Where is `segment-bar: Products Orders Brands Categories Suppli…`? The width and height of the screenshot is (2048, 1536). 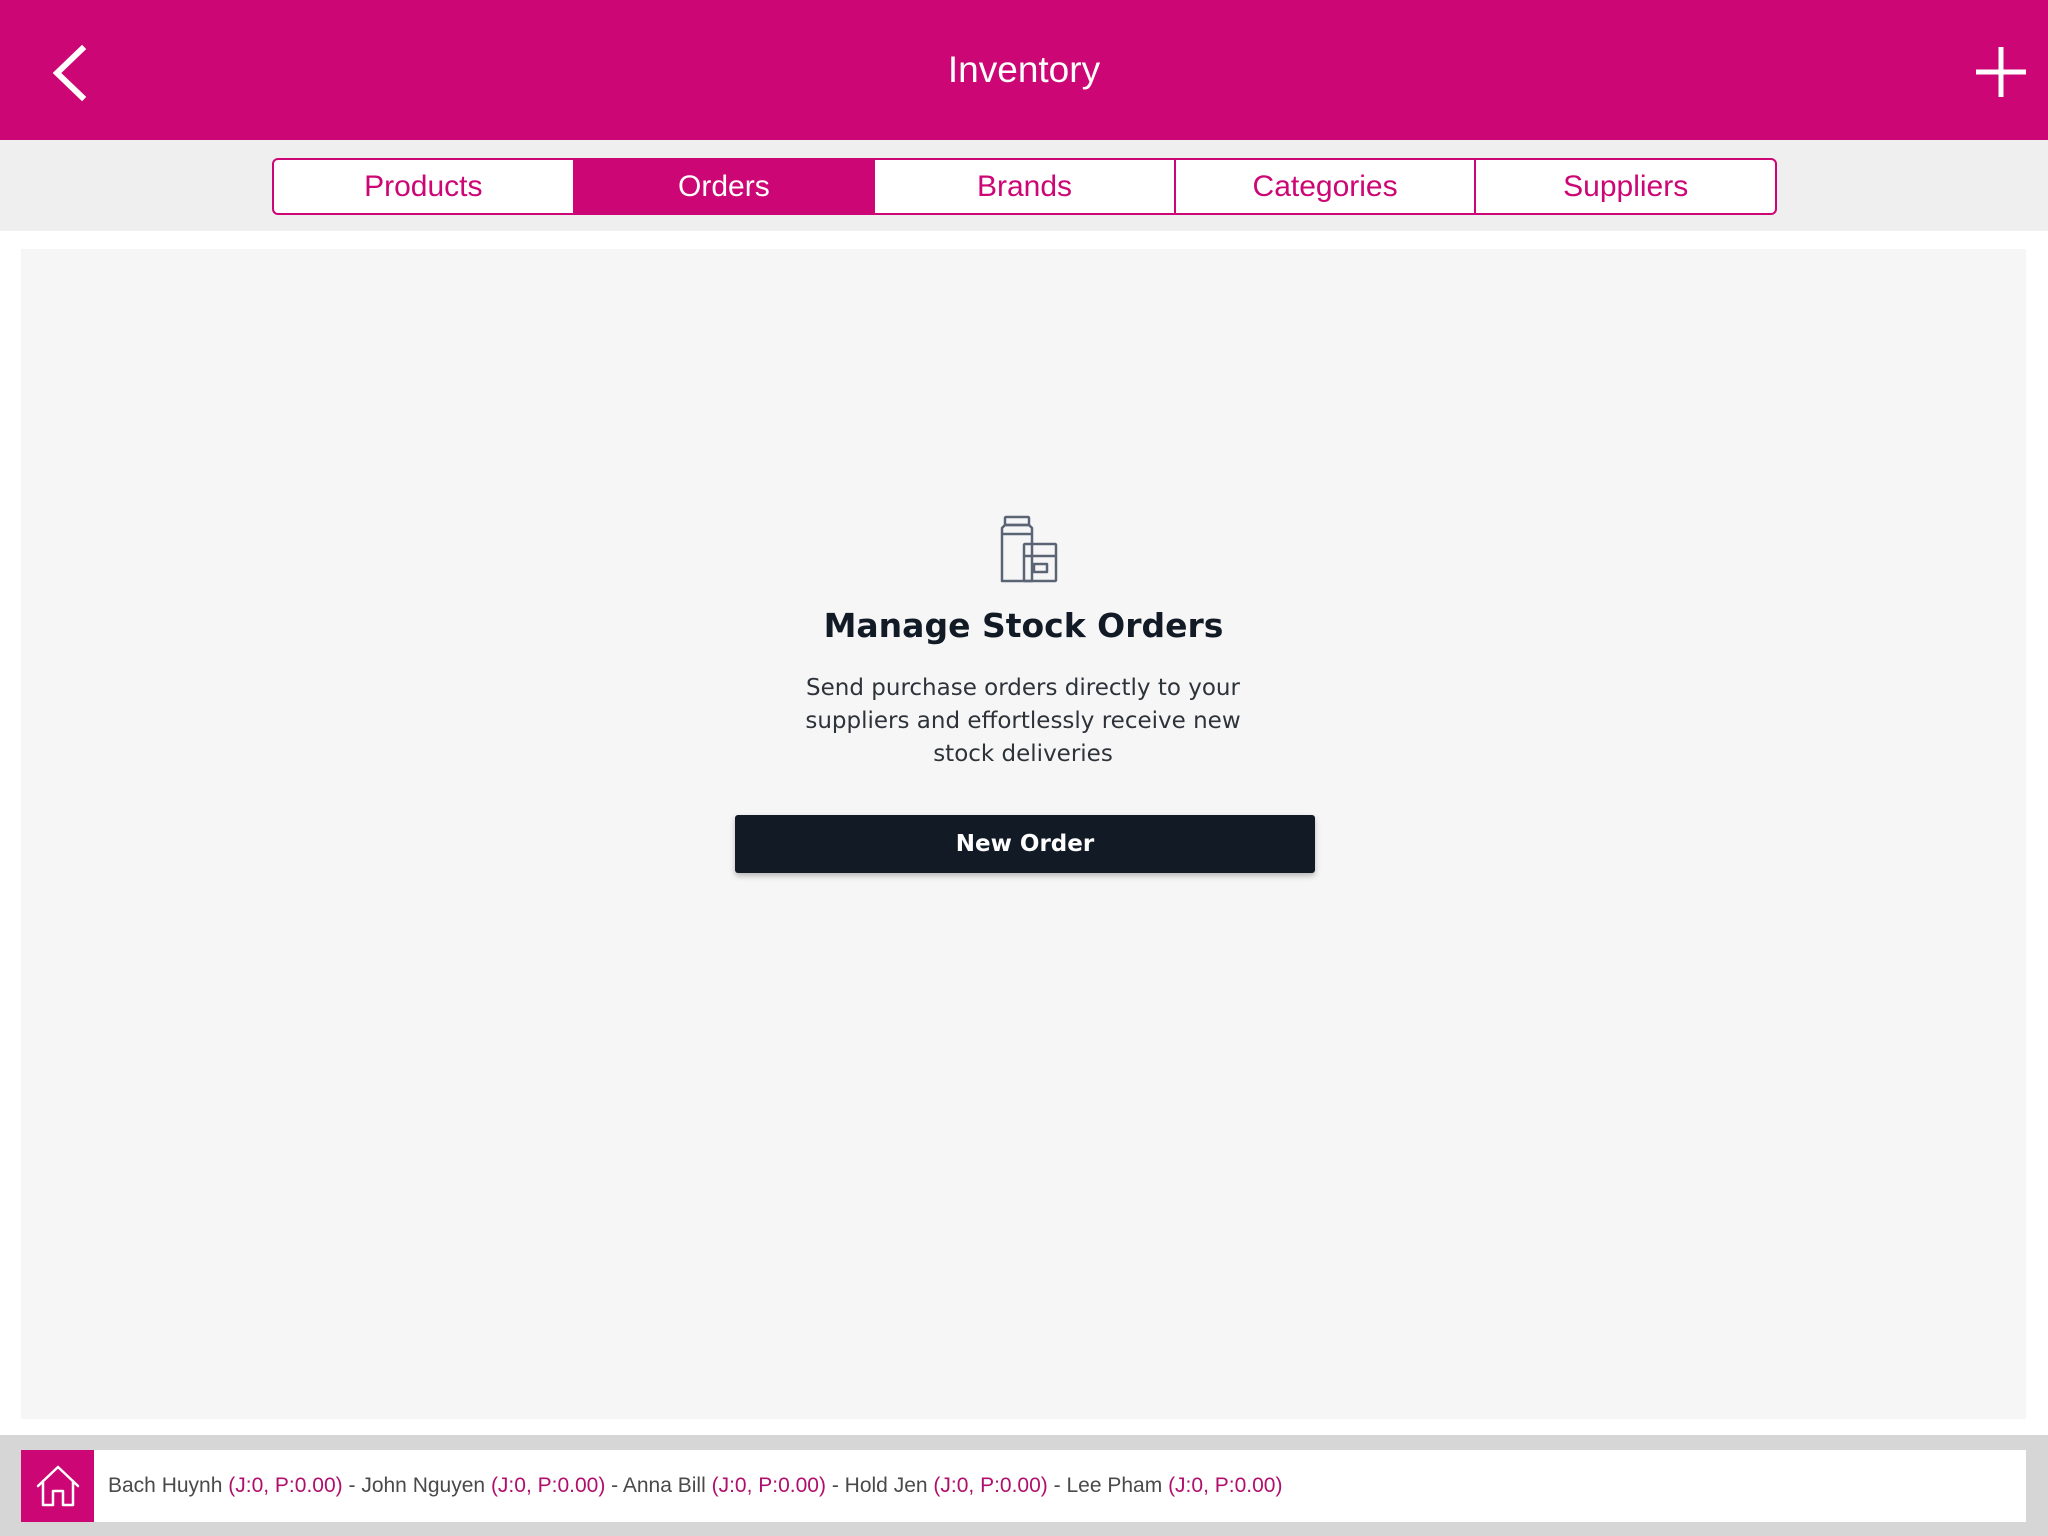 segment-bar: Products Orders Brands Categories Suppli… is located at coordinates (1024, 185).